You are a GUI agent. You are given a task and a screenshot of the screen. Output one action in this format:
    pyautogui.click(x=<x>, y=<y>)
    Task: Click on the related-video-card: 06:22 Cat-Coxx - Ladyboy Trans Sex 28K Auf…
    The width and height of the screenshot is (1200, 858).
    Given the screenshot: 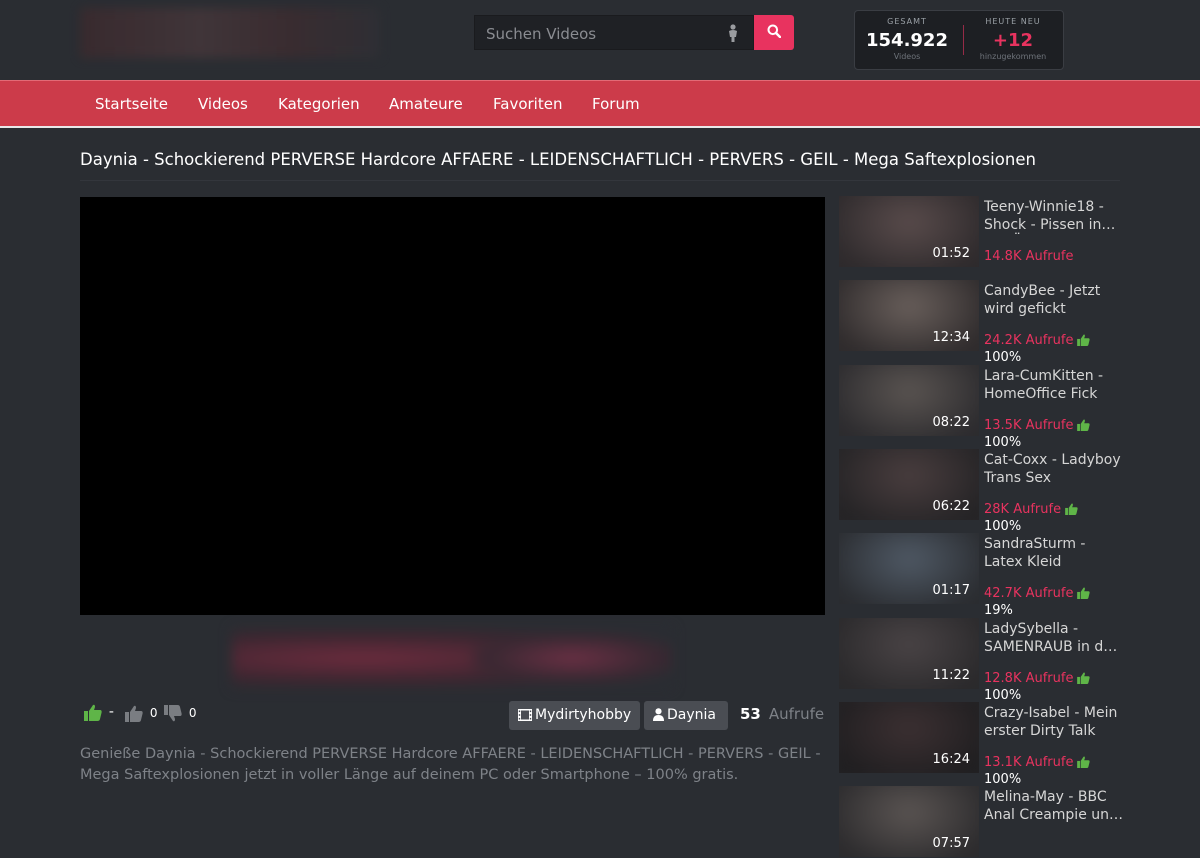 What is the action you would take?
    pyautogui.click(x=984, y=491)
    